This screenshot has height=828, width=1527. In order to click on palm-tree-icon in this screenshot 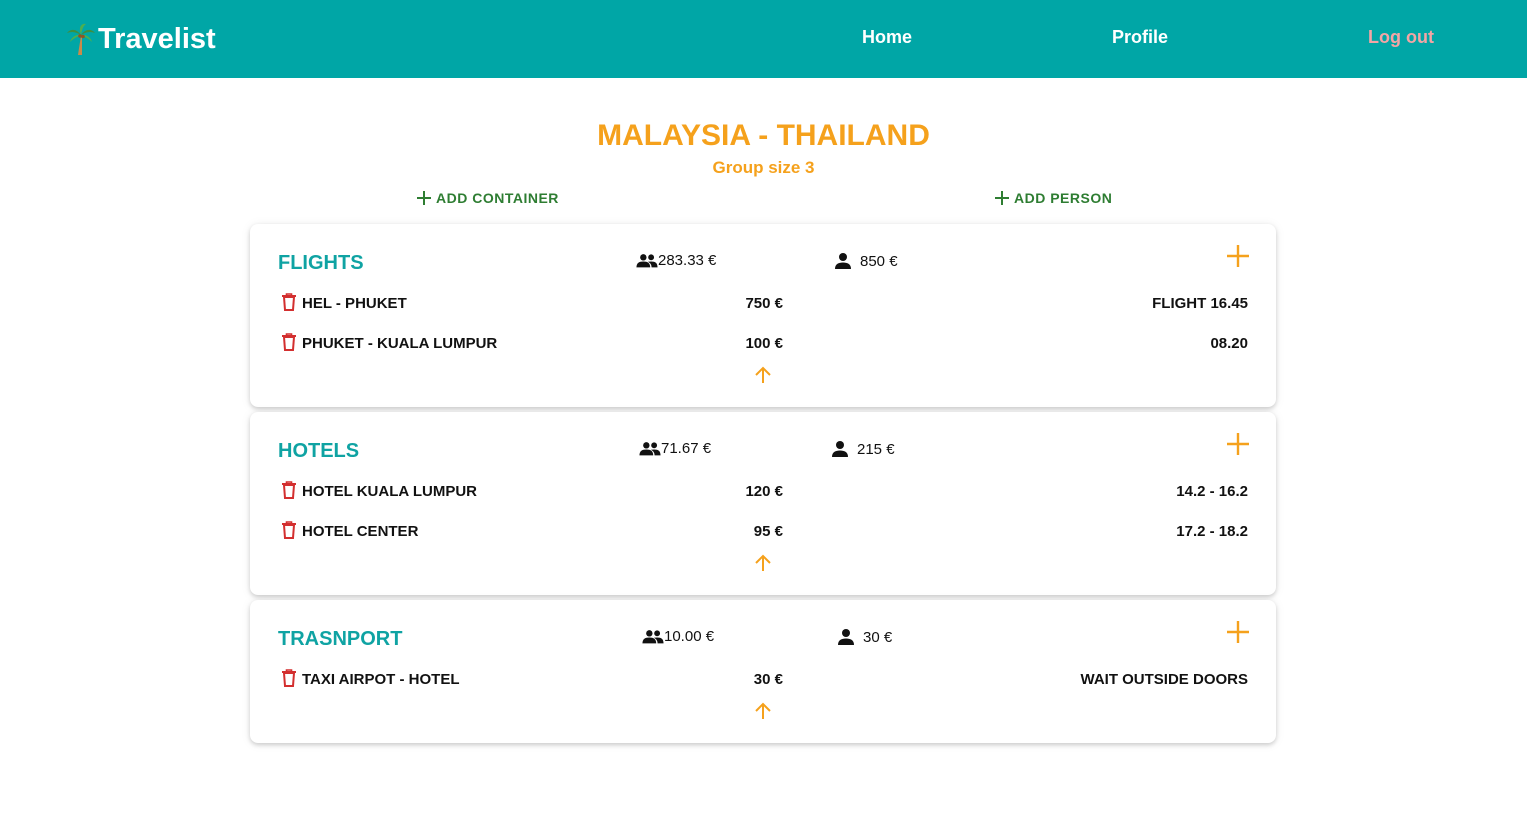, I will do `click(81, 39)`.